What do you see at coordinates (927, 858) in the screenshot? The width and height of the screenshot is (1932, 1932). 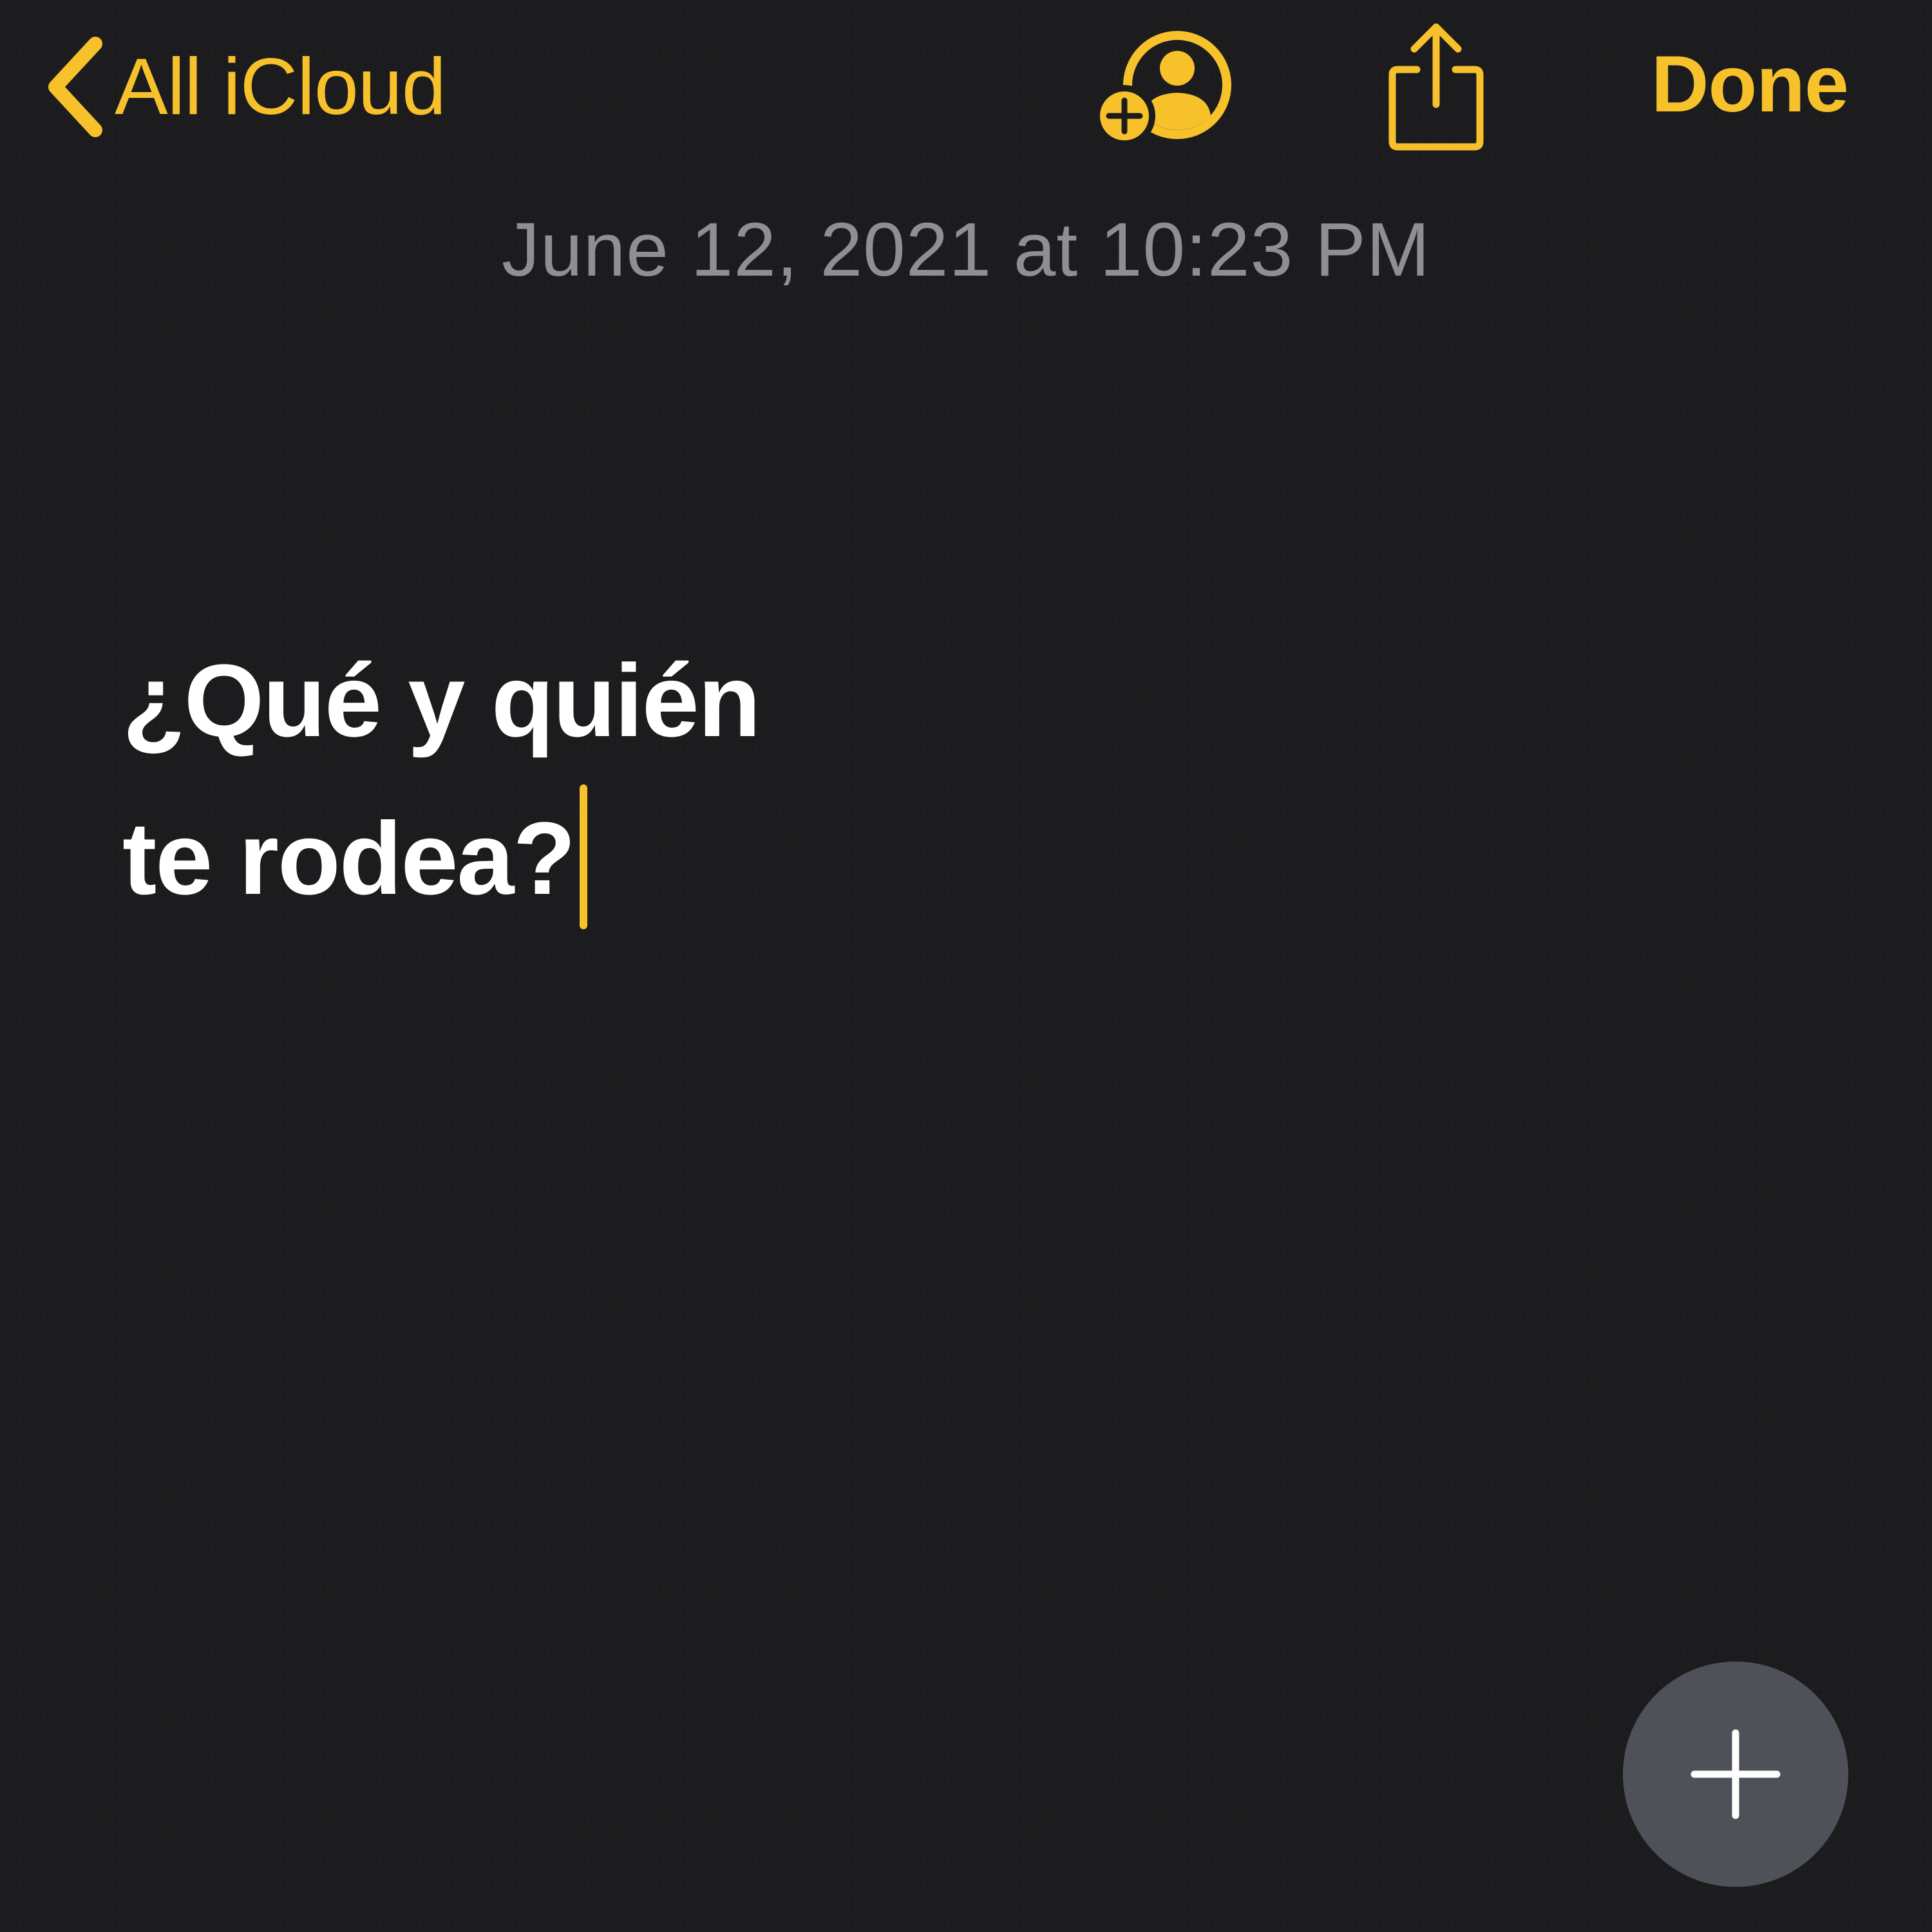 I see `note-line-with-caret: te rodea?` at bounding box center [927, 858].